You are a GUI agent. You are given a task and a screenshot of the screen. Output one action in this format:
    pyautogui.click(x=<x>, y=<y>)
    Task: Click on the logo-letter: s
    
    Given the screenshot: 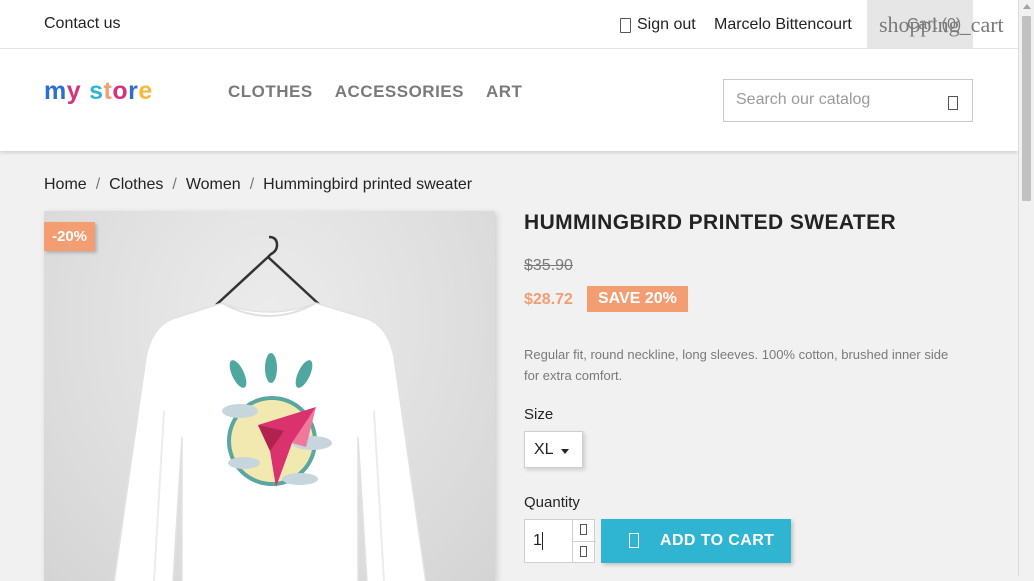 What is the action you would take?
    pyautogui.click(x=96, y=91)
    